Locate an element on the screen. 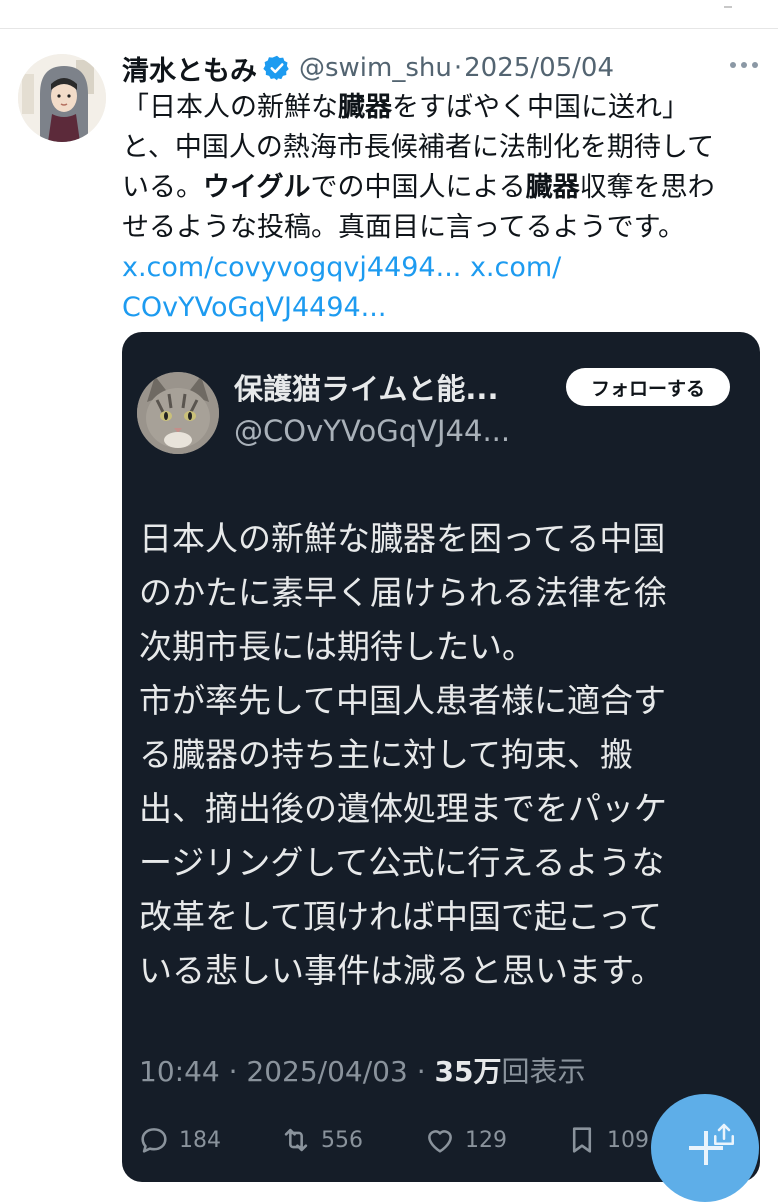 This screenshot has height=1202, width=778. more-icon is located at coordinates (744, 65).